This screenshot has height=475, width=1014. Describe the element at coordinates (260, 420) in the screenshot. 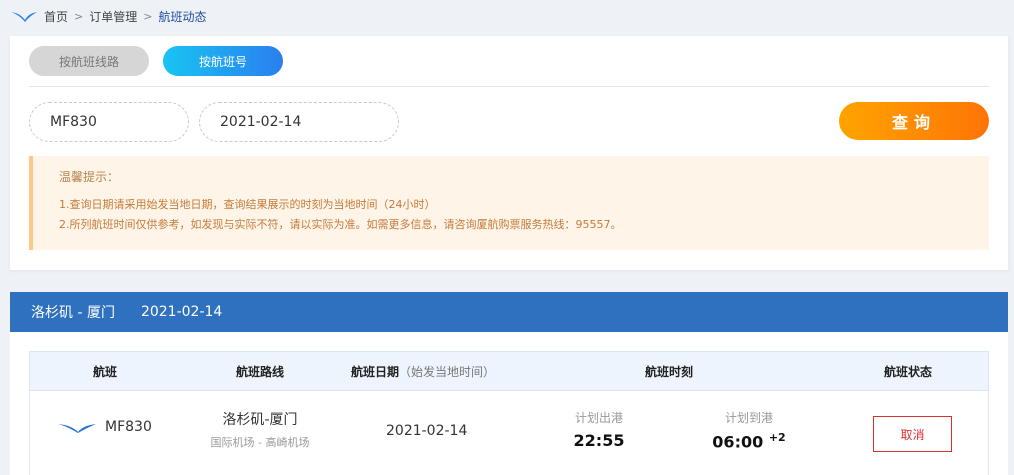

I see `route-cities: 洛杉矶-厦门` at that location.